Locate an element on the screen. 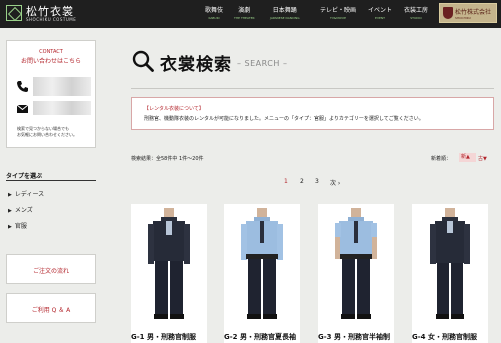 This screenshot has width=501, height=343. nav-sublabel: TV&MOVIE is located at coordinates (338, 18).